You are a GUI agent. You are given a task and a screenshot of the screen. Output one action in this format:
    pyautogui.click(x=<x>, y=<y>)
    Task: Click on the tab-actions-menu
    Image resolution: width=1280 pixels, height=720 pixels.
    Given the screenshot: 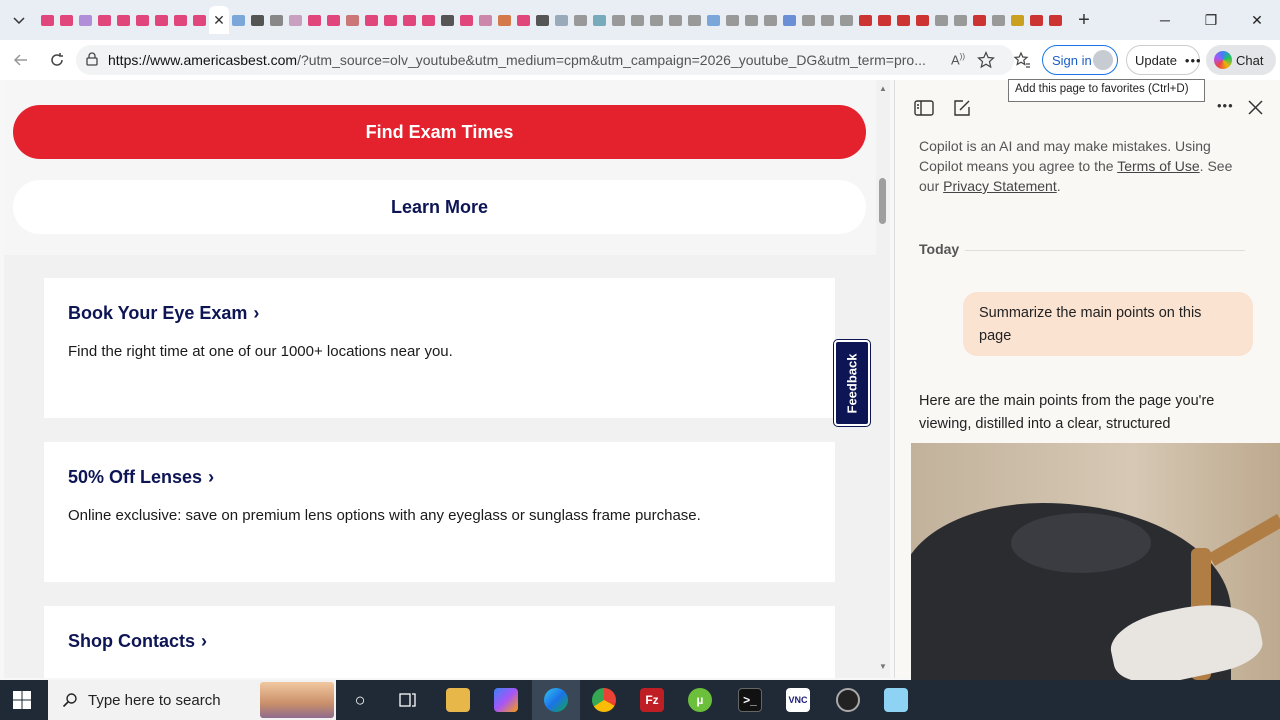 What is the action you would take?
    pyautogui.click(x=19, y=20)
    